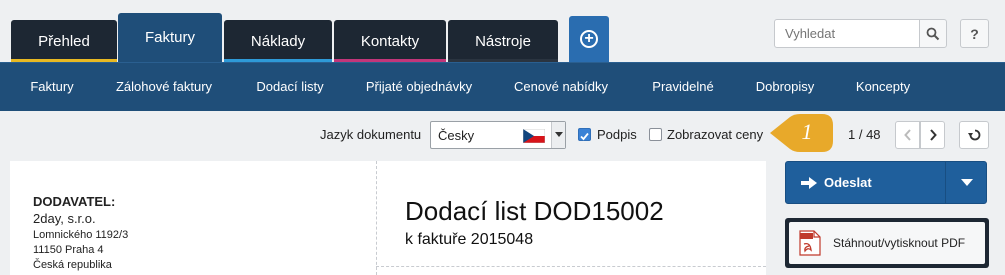 The image size is (1005, 275). Describe the element at coordinates (419, 87) in the screenshot. I see `subnav-item-prijate-objednavky: Přijaté objednávky` at that location.